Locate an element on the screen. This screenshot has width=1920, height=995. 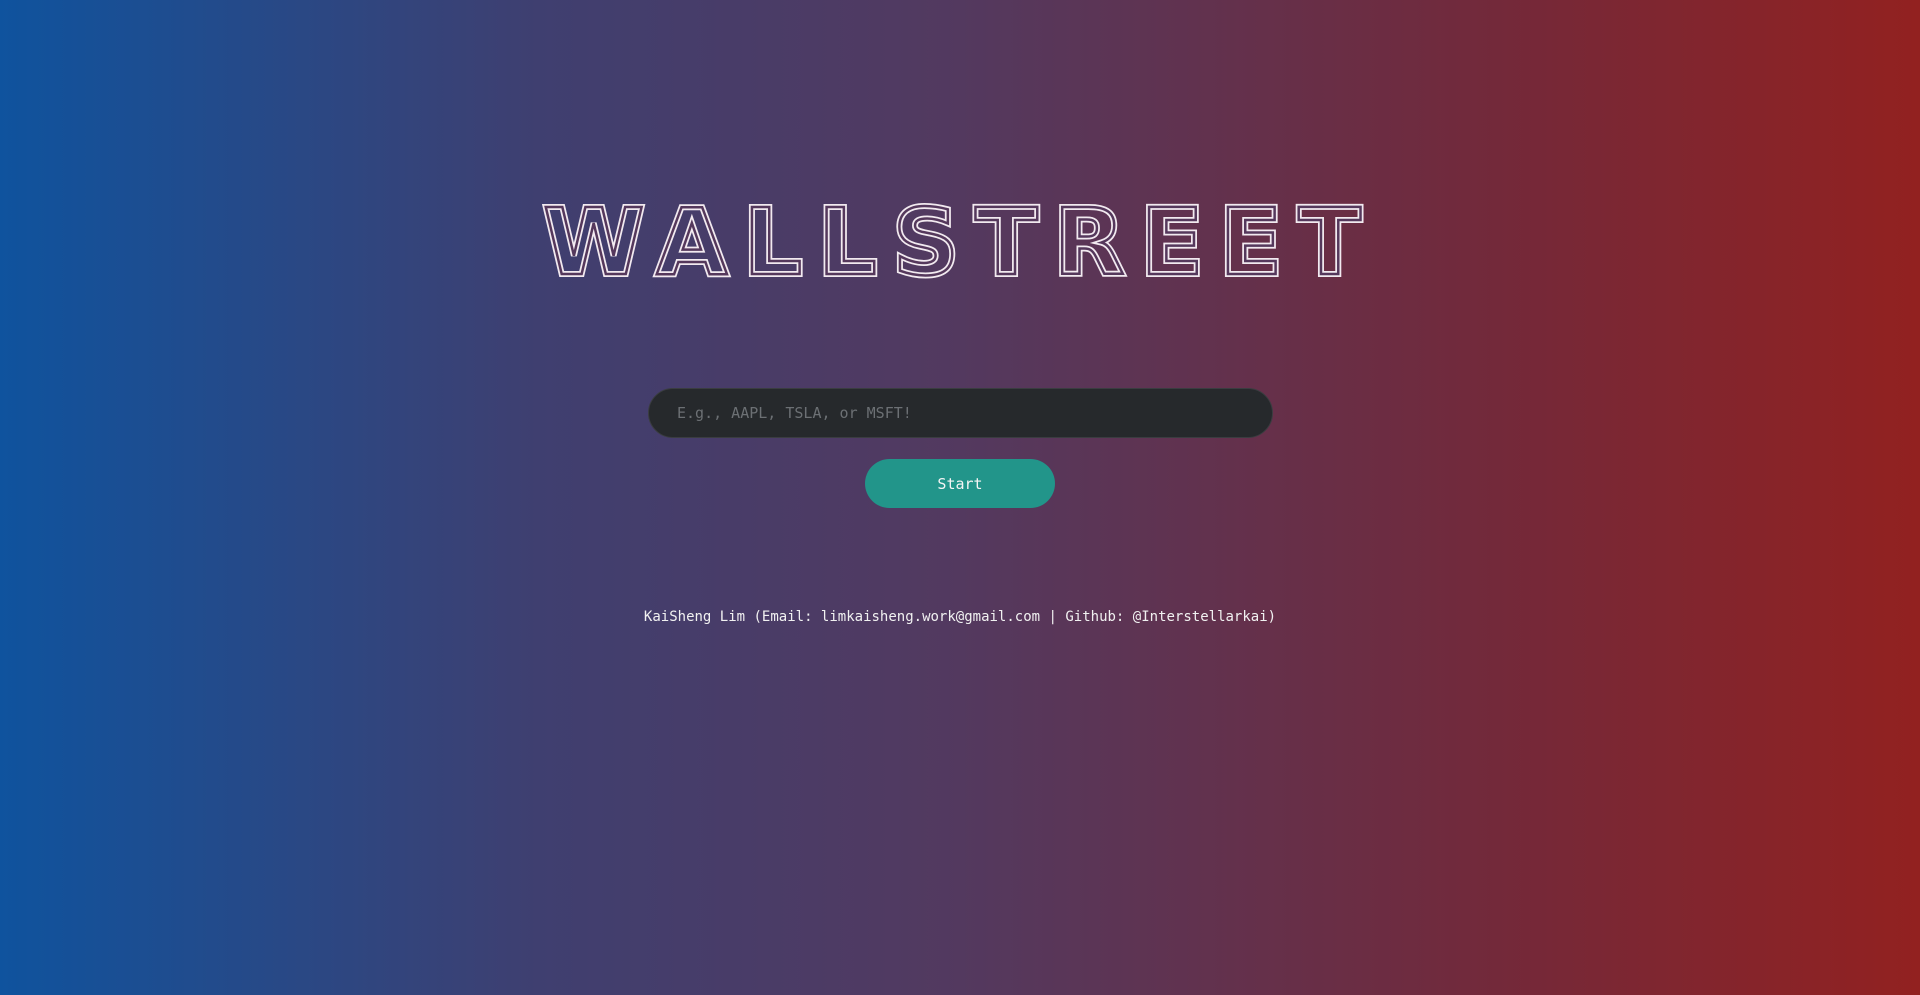
logo-outline-text: WALLSTREET WALLSTREET is located at coordinates (952, 242).